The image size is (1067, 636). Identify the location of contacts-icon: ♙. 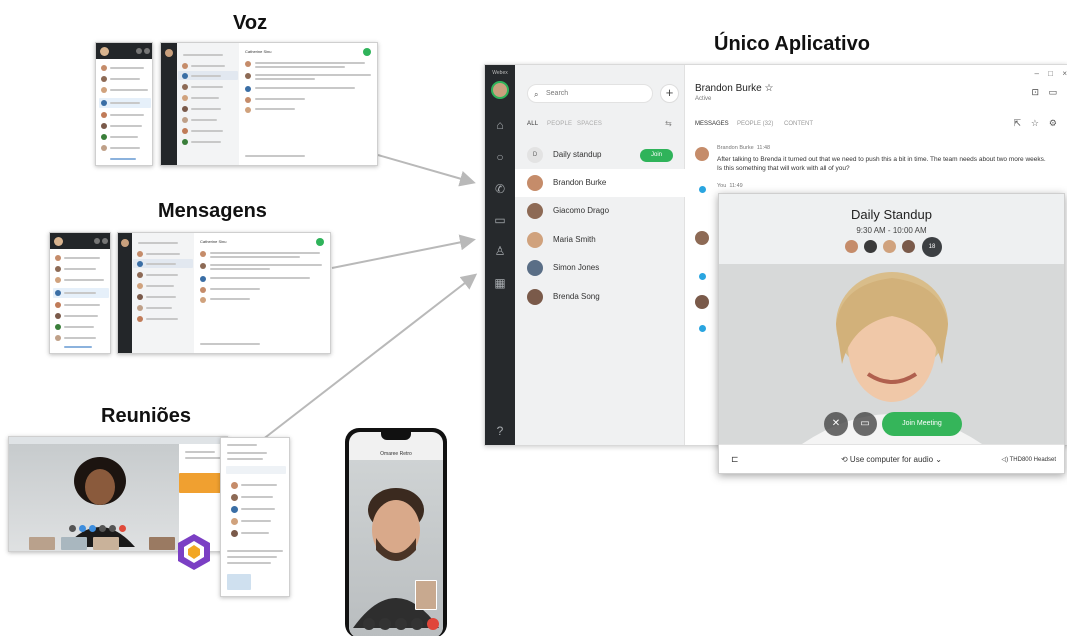
(500, 251).